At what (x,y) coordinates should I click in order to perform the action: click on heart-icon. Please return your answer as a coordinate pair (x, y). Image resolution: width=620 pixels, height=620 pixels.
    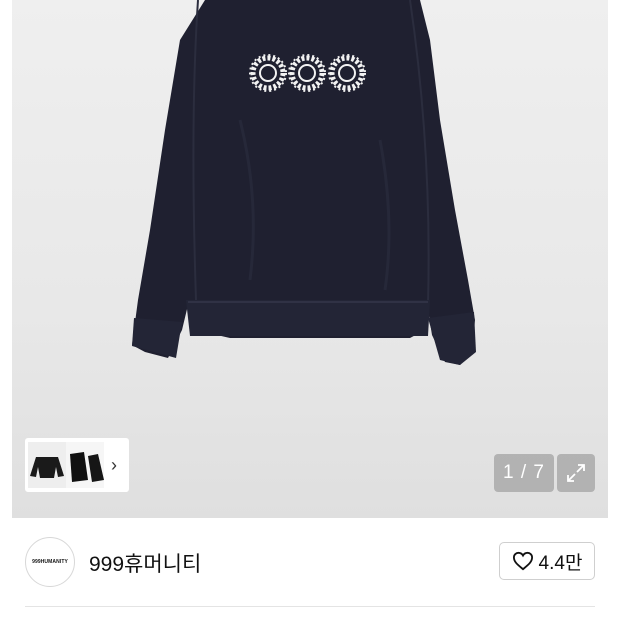
    Looking at the image, I should click on (522, 561).